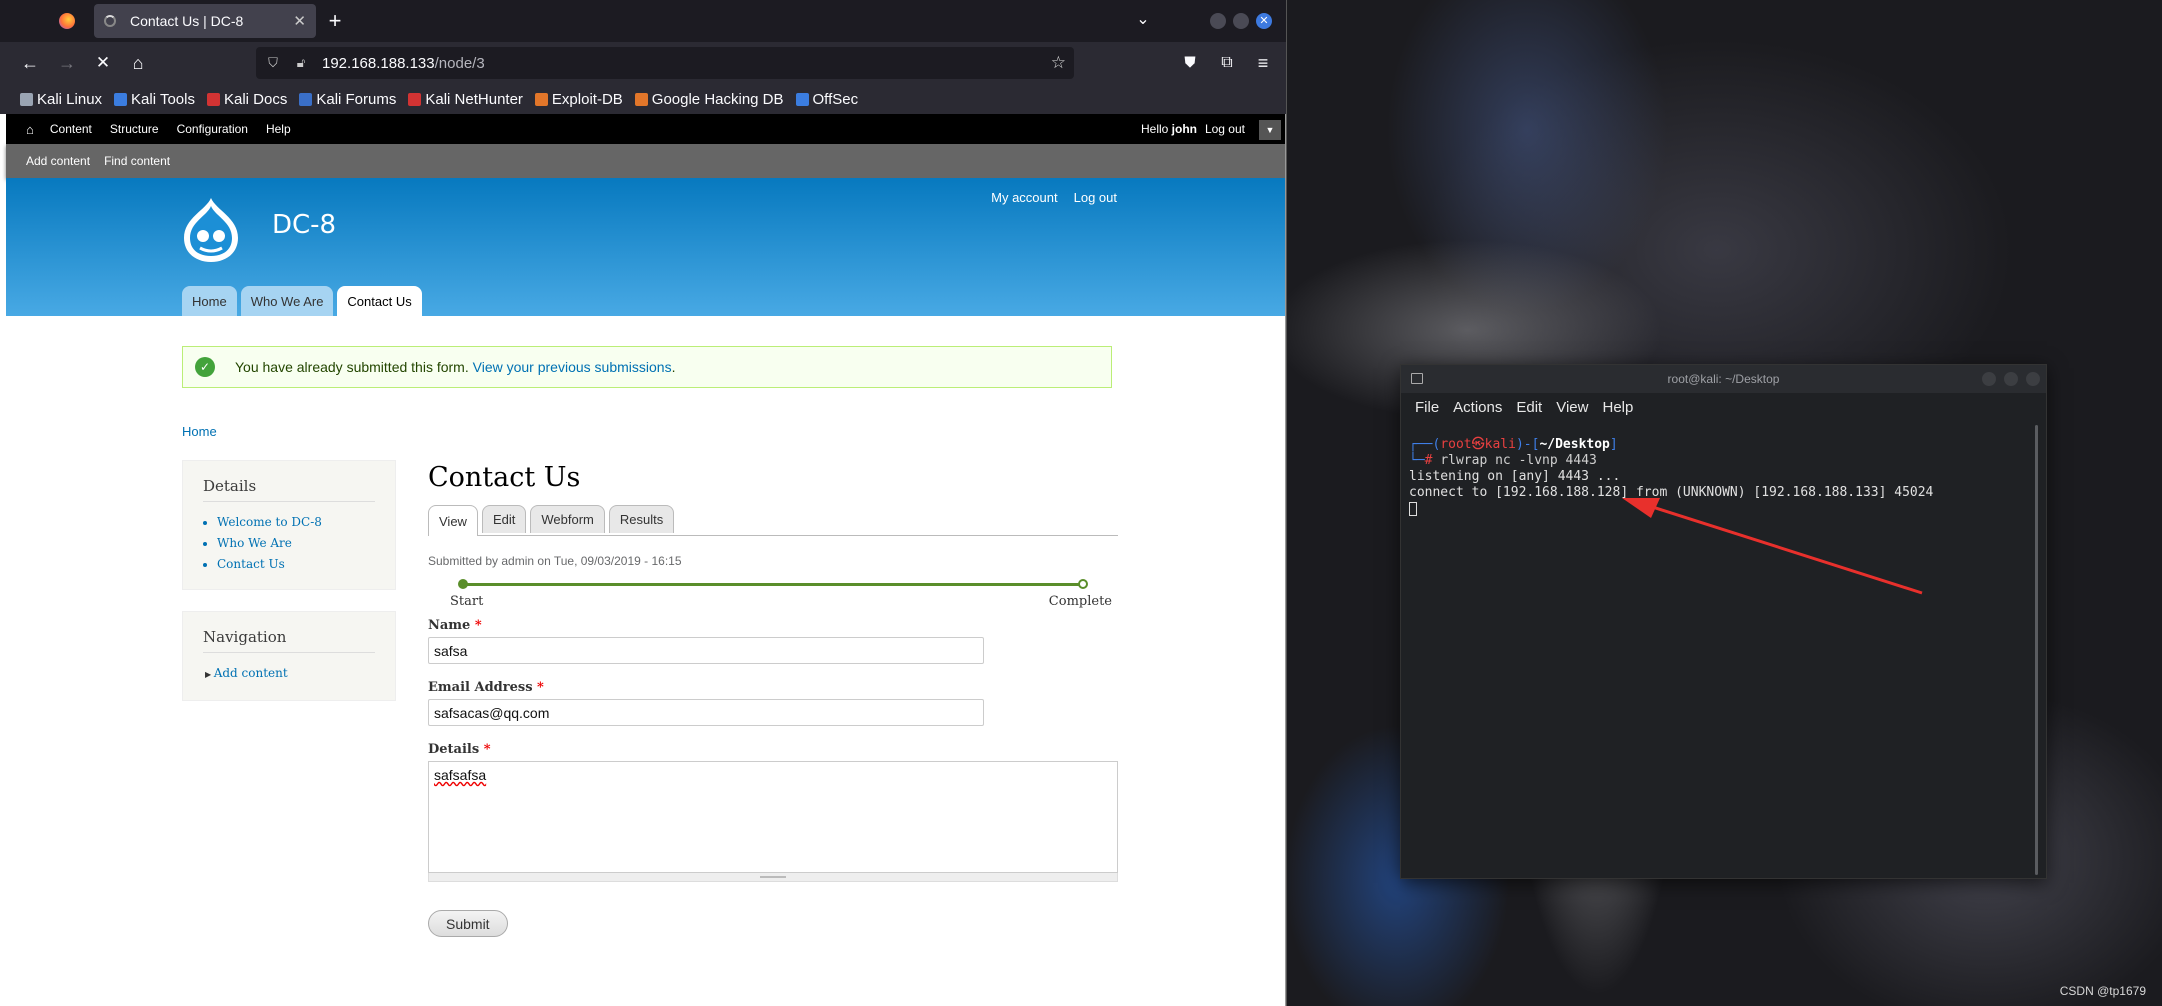  Describe the element at coordinates (379, 301) in the screenshot. I see `main-menu-contact-us: Contact Us` at that location.